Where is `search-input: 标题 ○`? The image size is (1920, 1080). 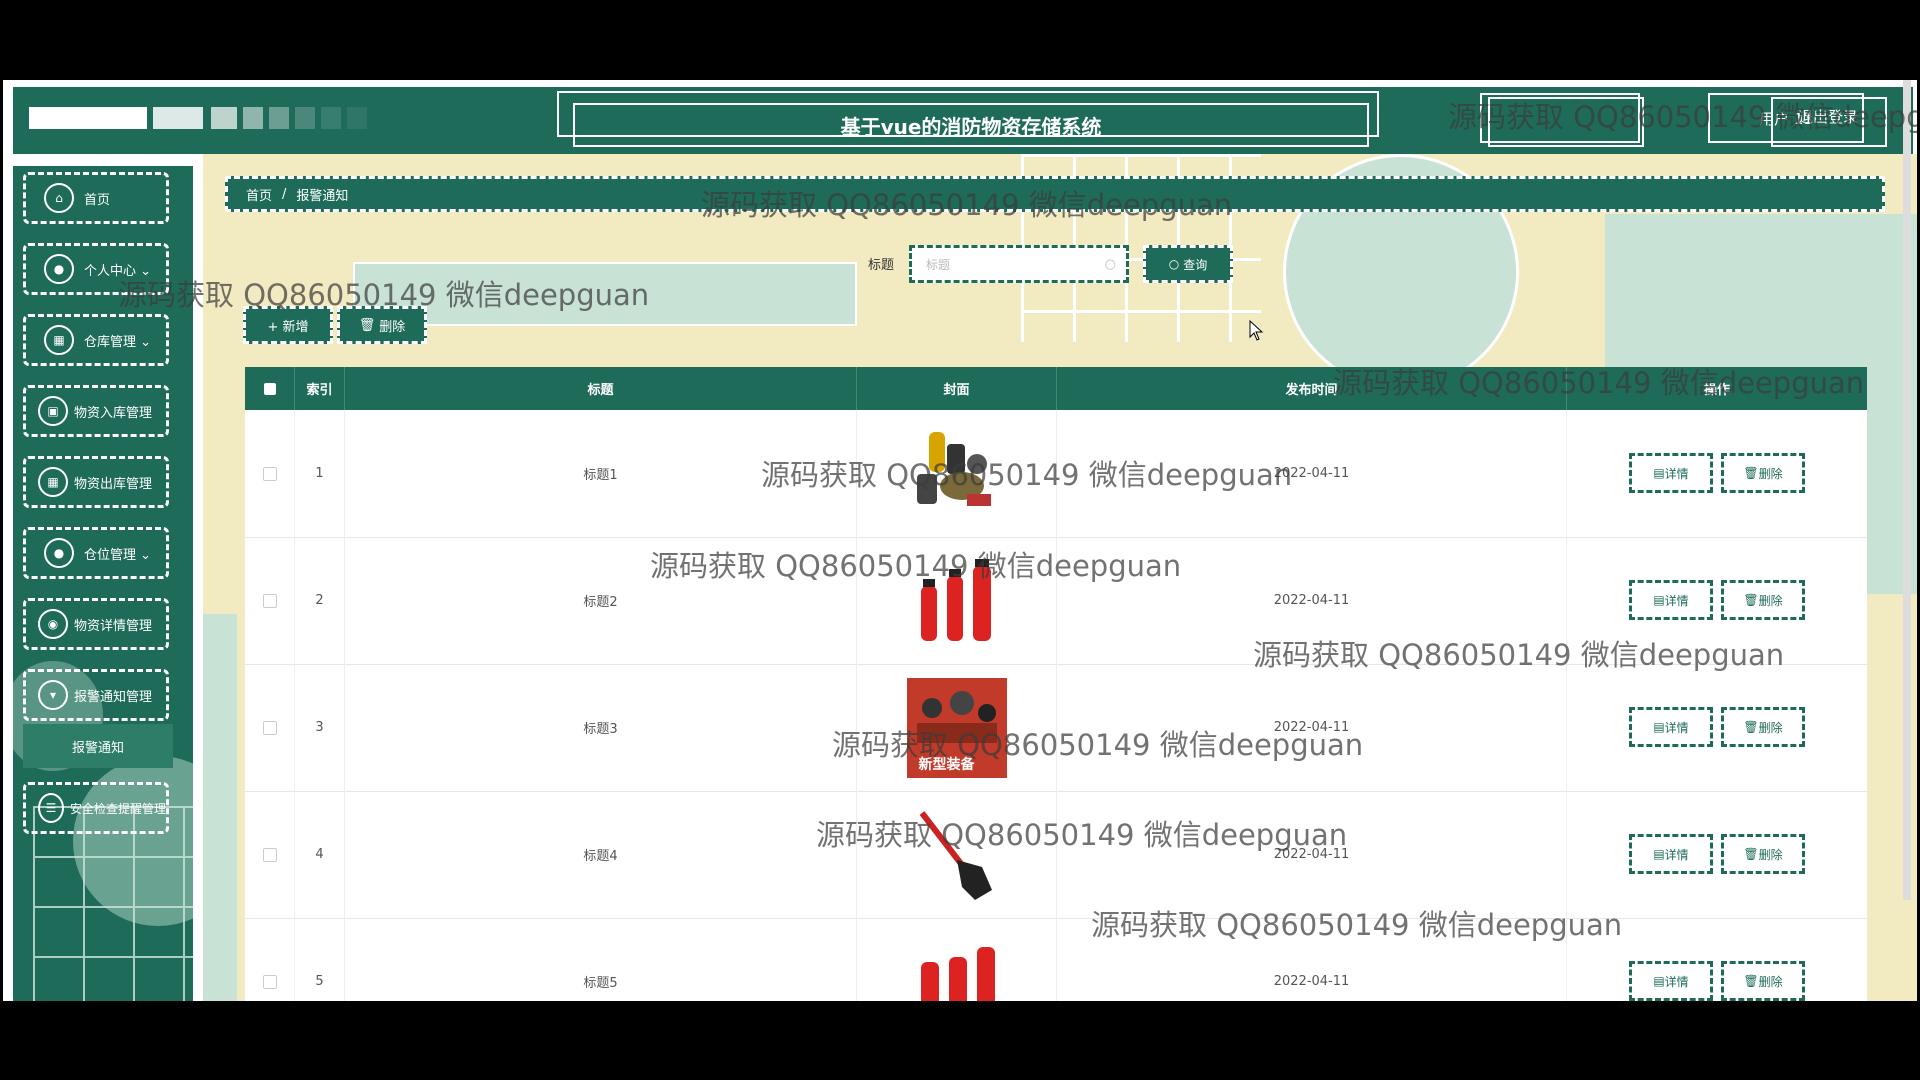
search-input: 标题 ○ is located at coordinates (1019, 264).